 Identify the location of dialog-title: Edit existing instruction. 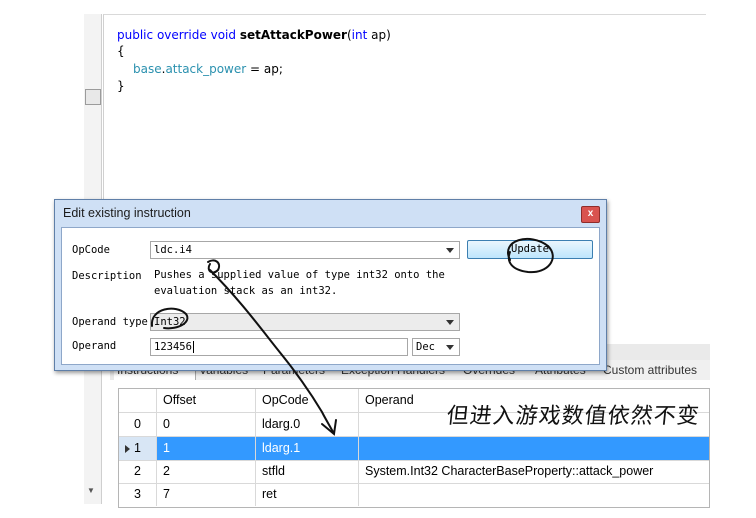
(127, 213).